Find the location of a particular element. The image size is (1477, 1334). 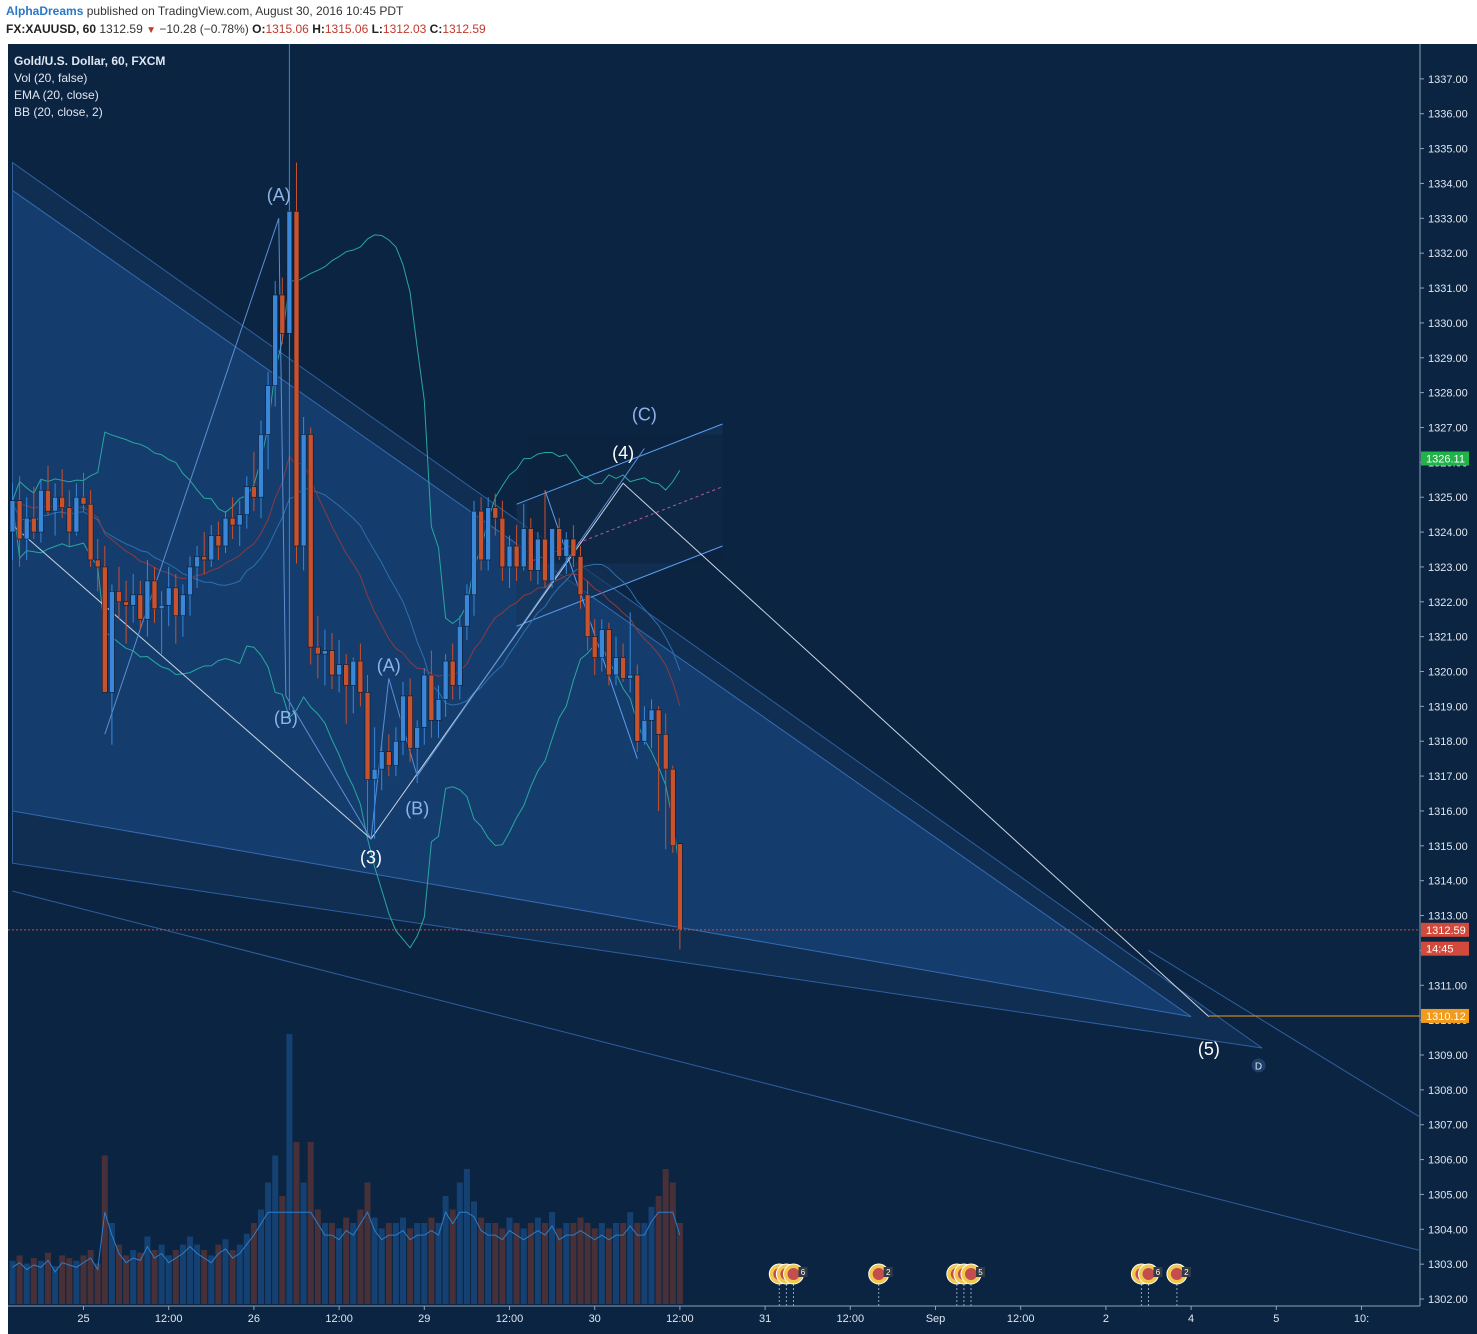

price-tick-label: 1336.00 is located at coordinates (1448, 115).